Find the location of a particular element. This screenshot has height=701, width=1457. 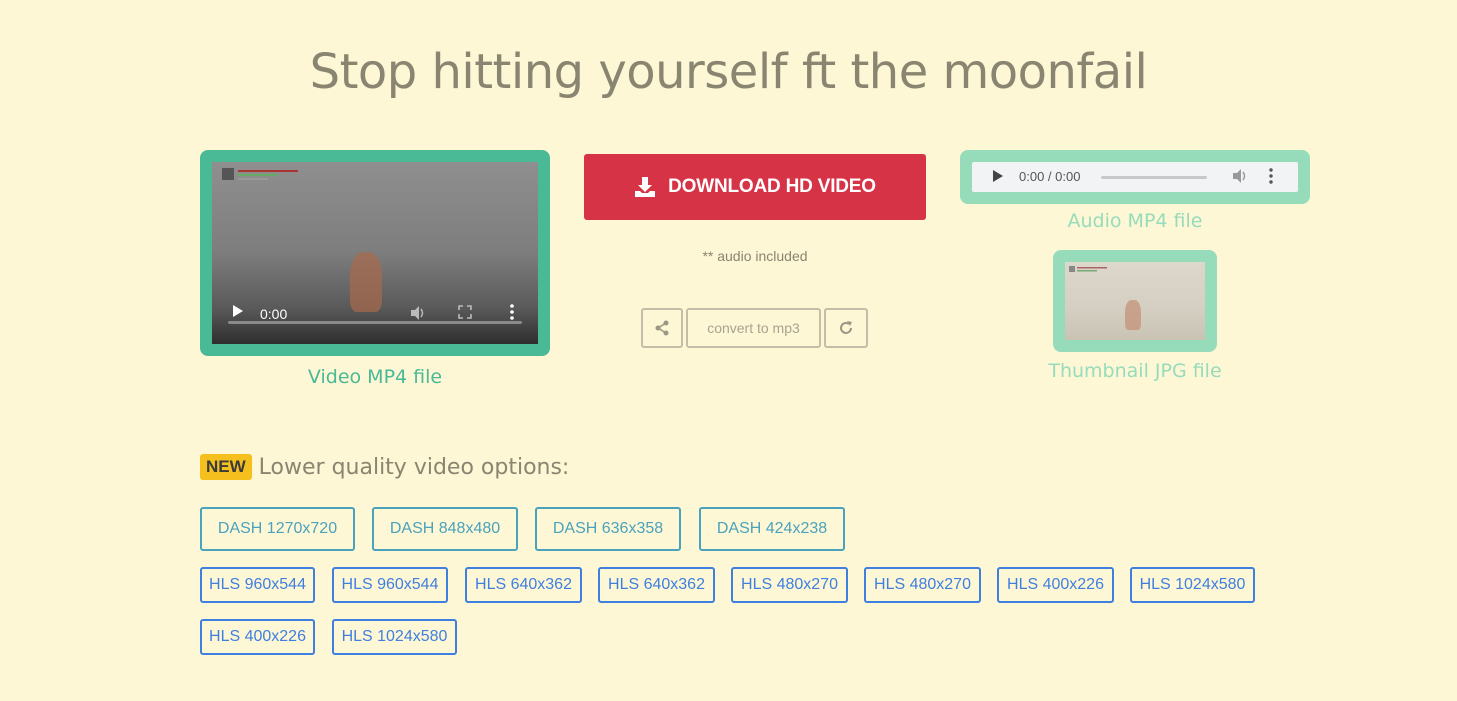

download-label: DOWNLOAD HD VIDEO is located at coordinates (772, 186).